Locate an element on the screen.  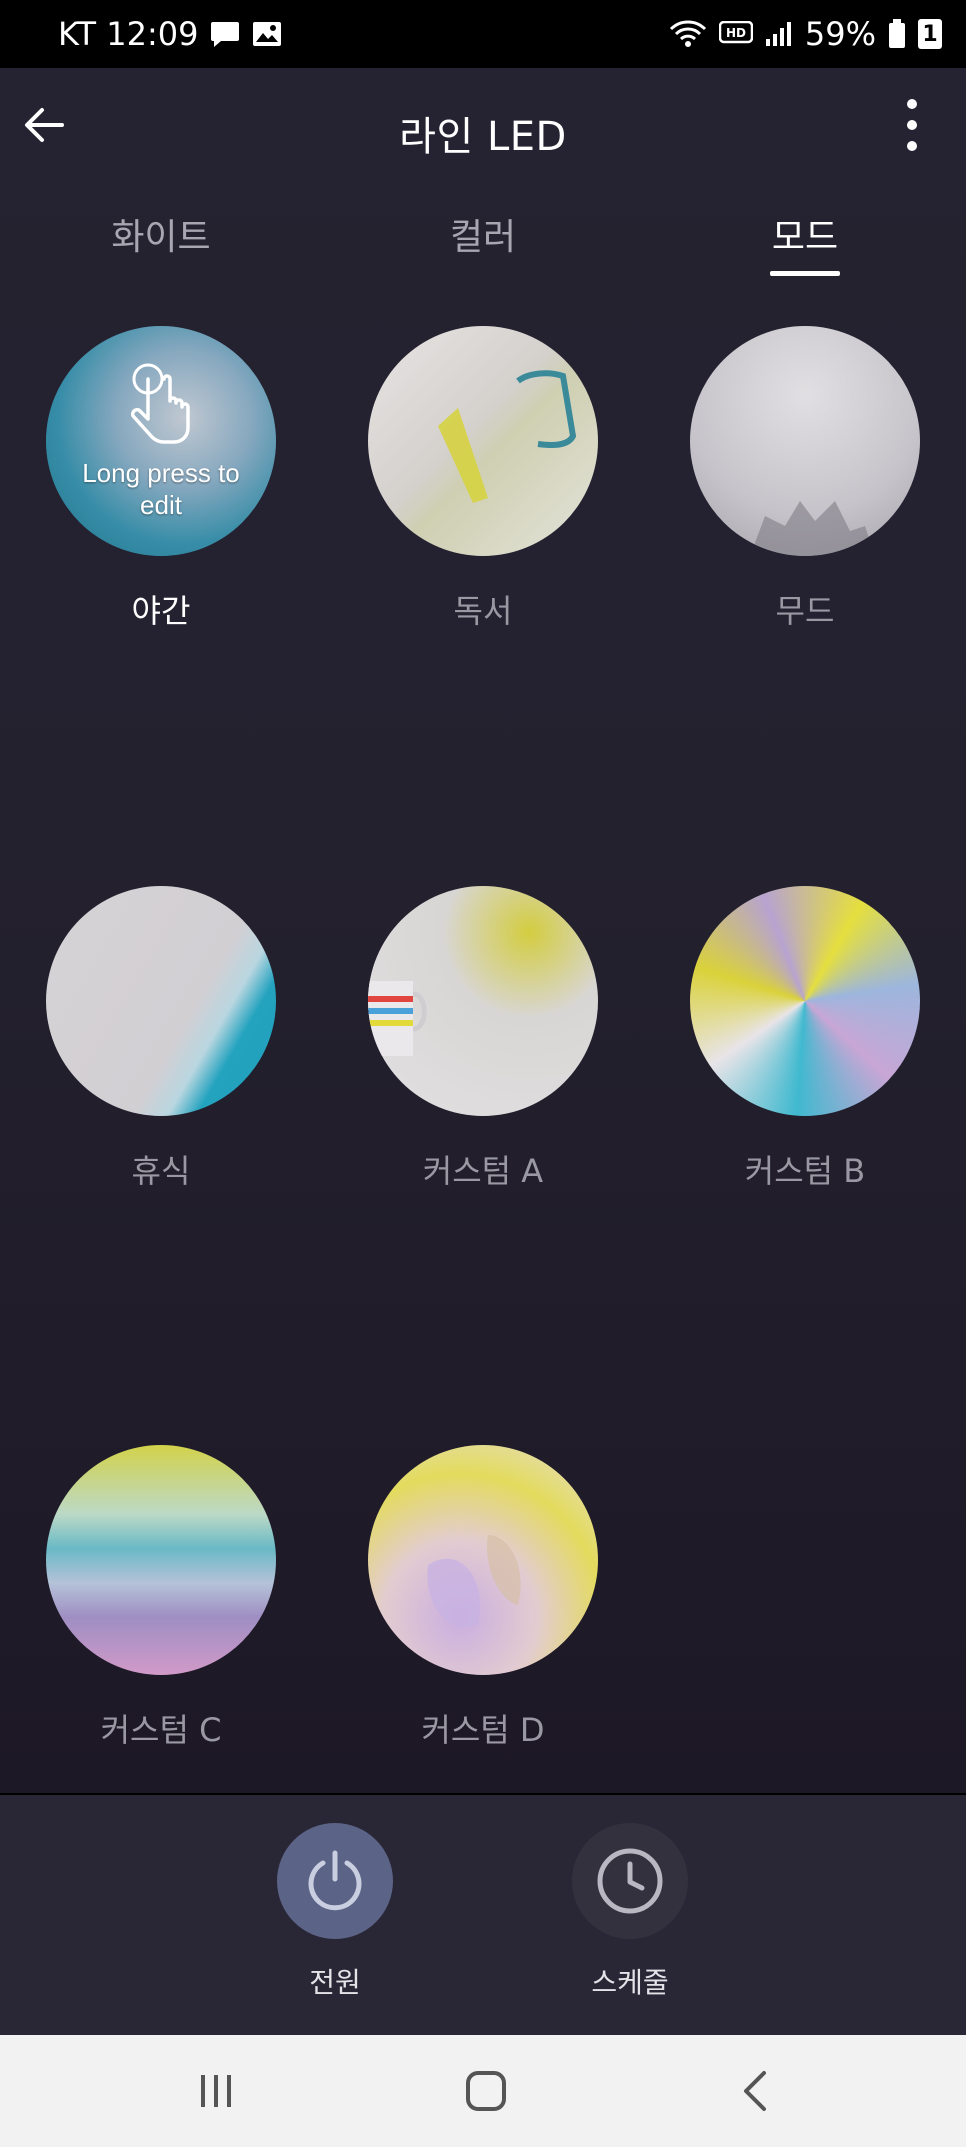
power-button: 전원 is located at coordinates (335, 1912).